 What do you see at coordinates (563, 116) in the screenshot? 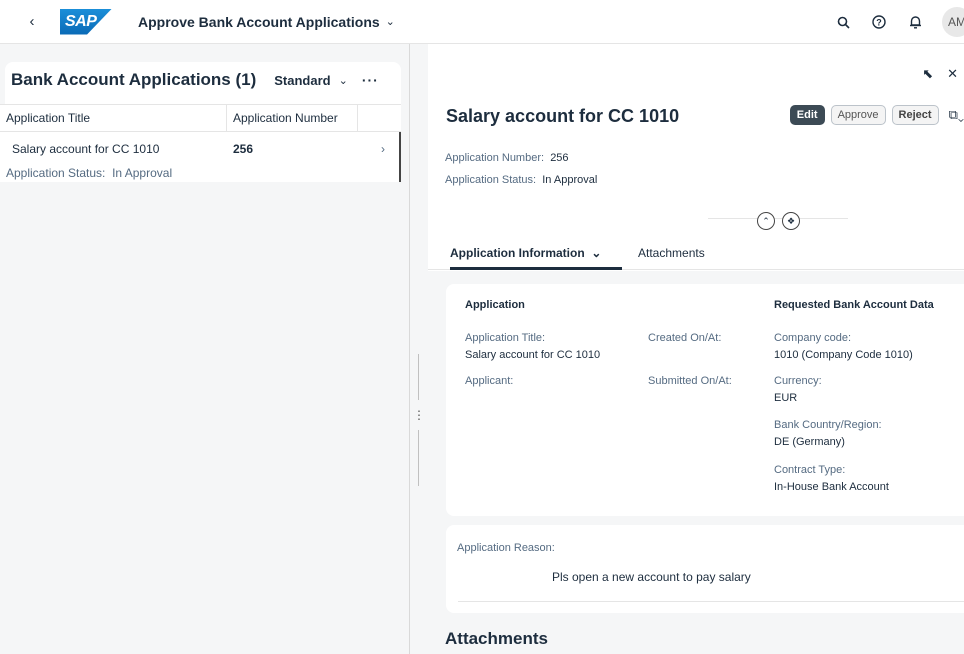
I see `object-title: Salary account for CC 1010` at bounding box center [563, 116].